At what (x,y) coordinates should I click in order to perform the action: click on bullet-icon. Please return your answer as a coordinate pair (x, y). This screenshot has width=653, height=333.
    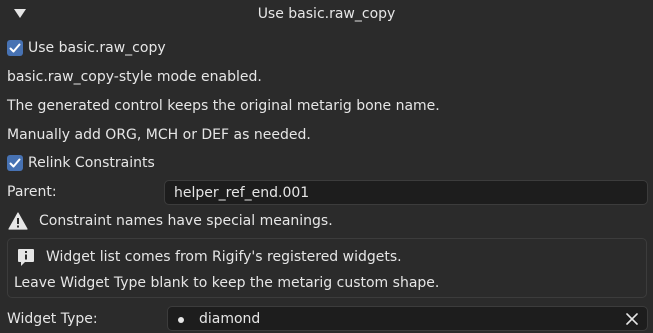
    Looking at the image, I should click on (181, 320).